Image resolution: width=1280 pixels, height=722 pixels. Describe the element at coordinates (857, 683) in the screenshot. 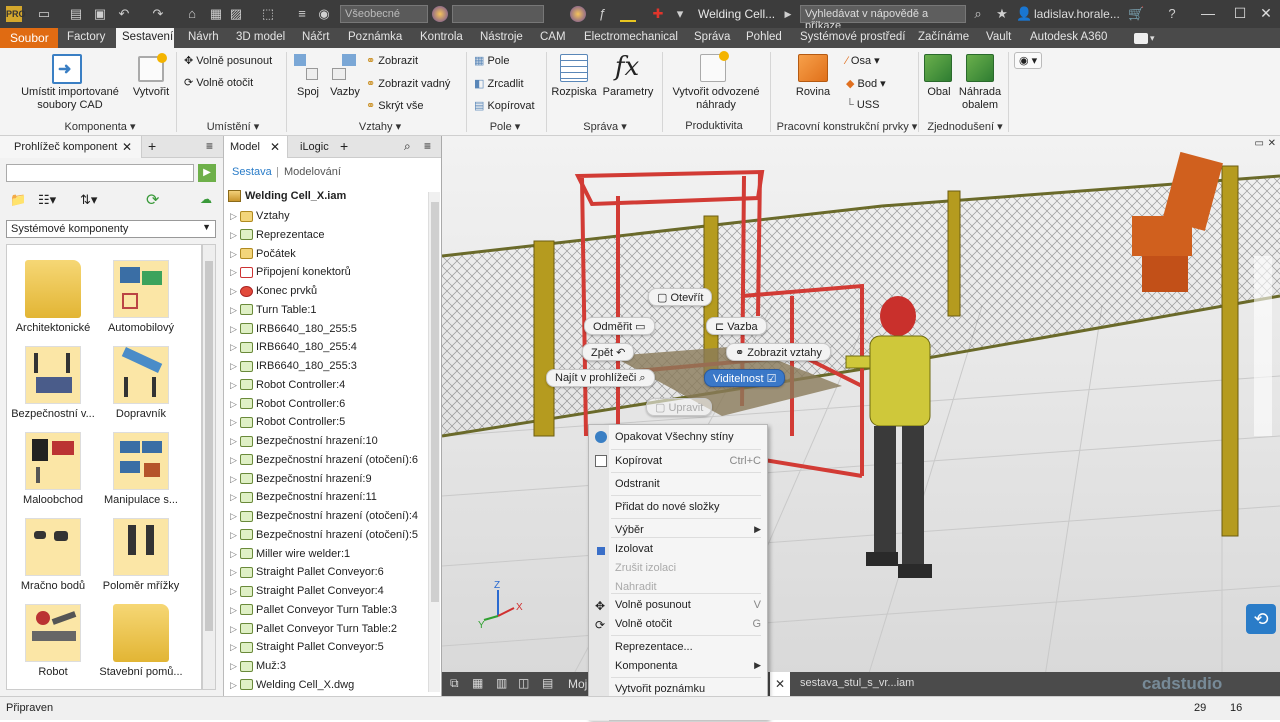

I see `doc-tab-2: sestava_stul_s_vr...iam` at that location.